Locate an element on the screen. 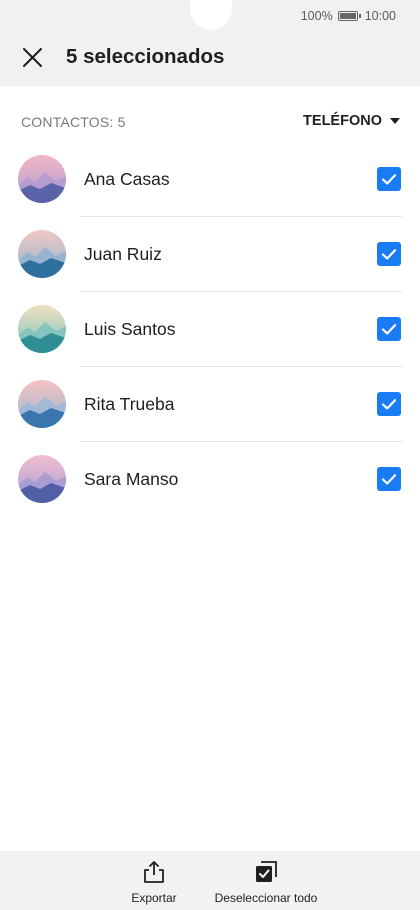 Image resolution: width=420 pixels, height=910 pixels. contact-row: Juan Ruiz is located at coordinates (210, 254).